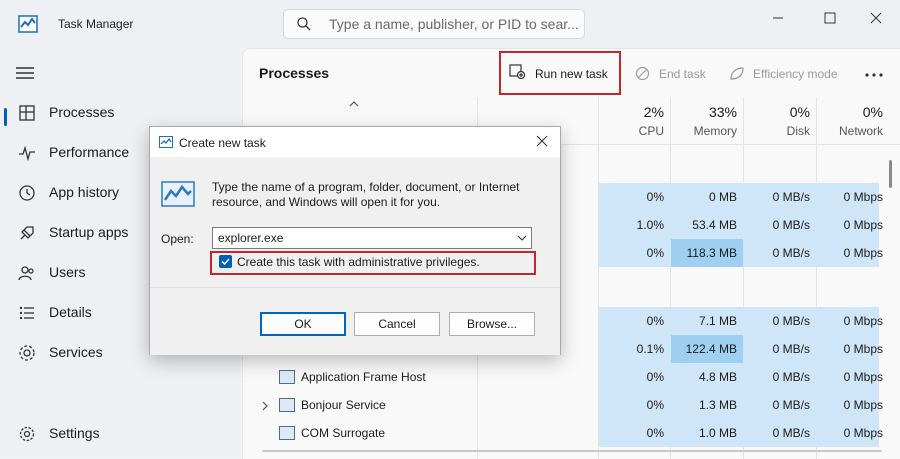 This screenshot has height=459, width=900. What do you see at coordinates (372, 238) in the screenshot?
I see `open-combobox: explorer.exe` at bounding box center [372, 238].